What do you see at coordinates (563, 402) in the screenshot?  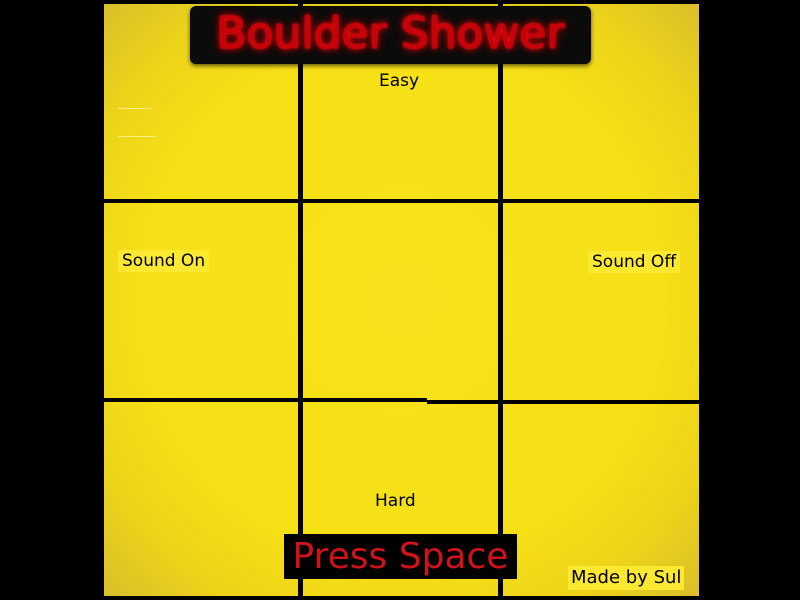 I see `grid-line-horizontal-2b` at bounding box center [563, 402].